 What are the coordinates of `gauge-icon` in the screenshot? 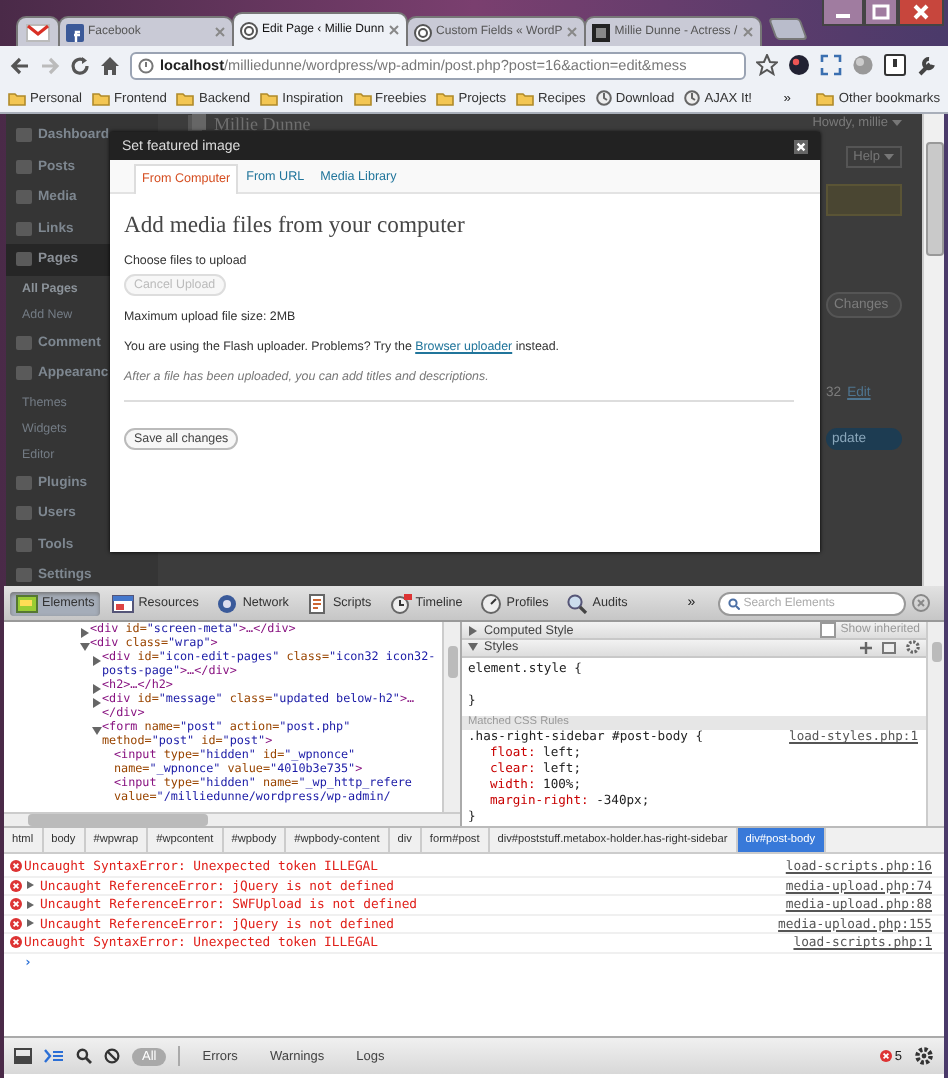 It's located at (491, 603).